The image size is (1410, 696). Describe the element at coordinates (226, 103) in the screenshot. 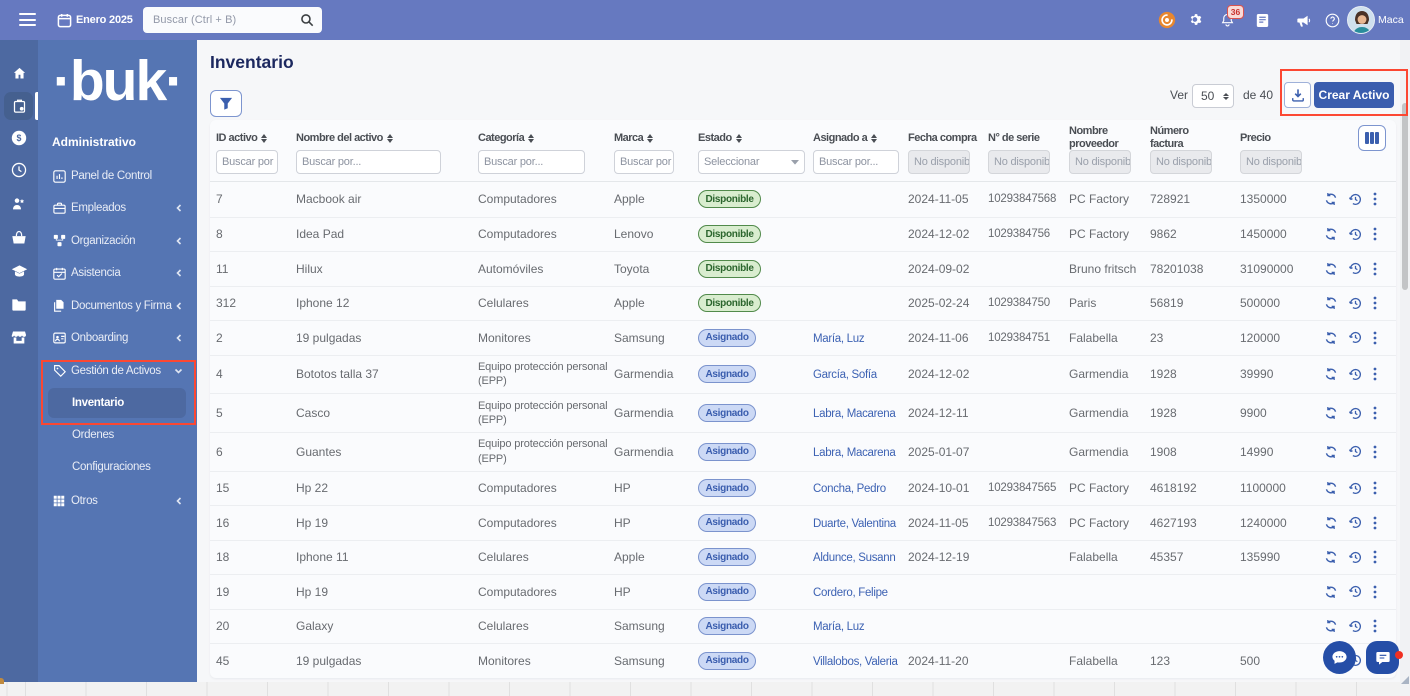

I see `filter-button` at that location.